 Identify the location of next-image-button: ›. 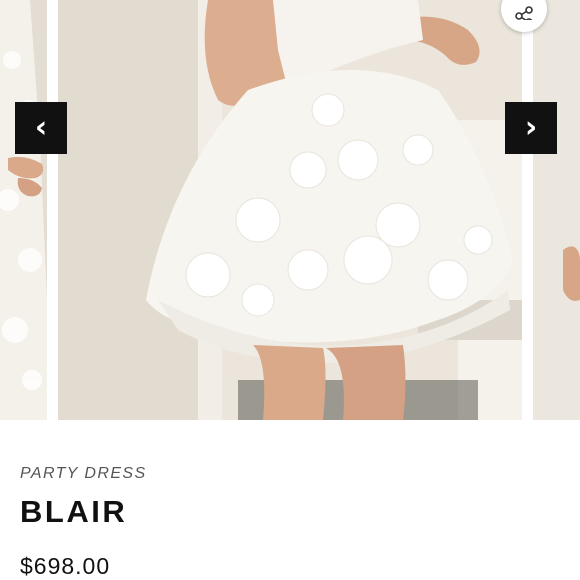
(531, 128).